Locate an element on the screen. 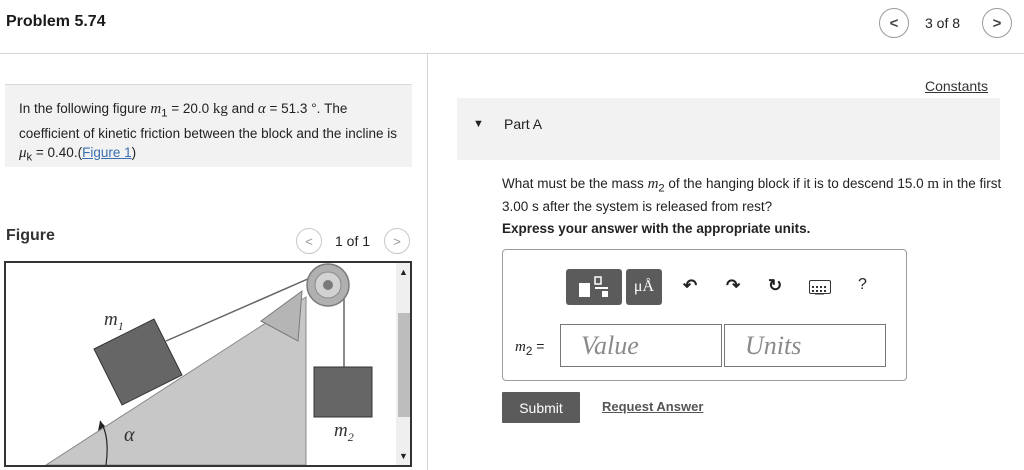  label-m1: m1 is located at coordinates (114, 321).